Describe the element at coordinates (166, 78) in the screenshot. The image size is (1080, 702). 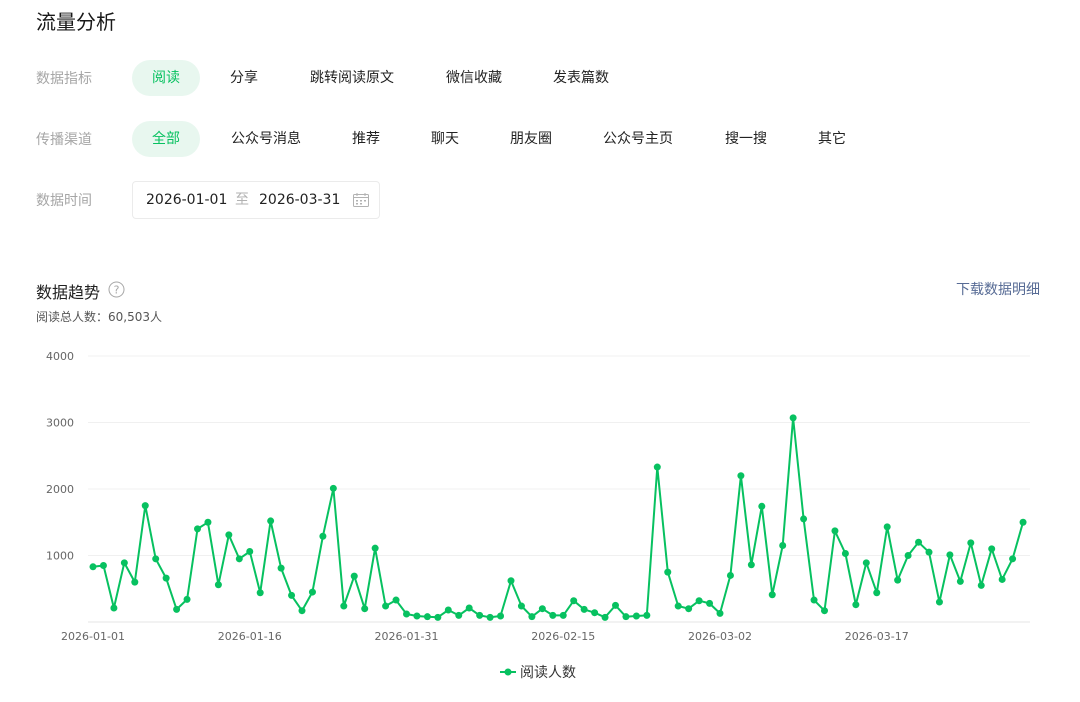
I see `metric-option-read: 阅读` at that location.